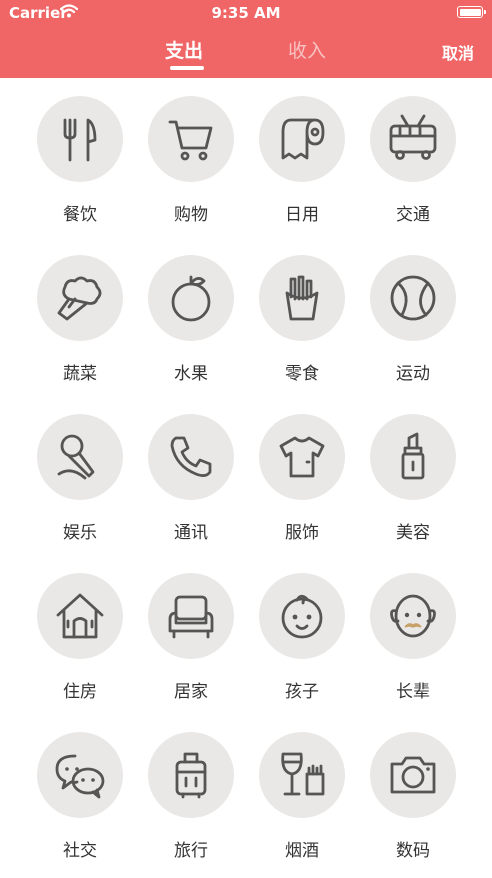  What do you see at coordinates (307, 49) in the screenshot?
I see `tab-income: 收入` at bounding box center [307, 49].